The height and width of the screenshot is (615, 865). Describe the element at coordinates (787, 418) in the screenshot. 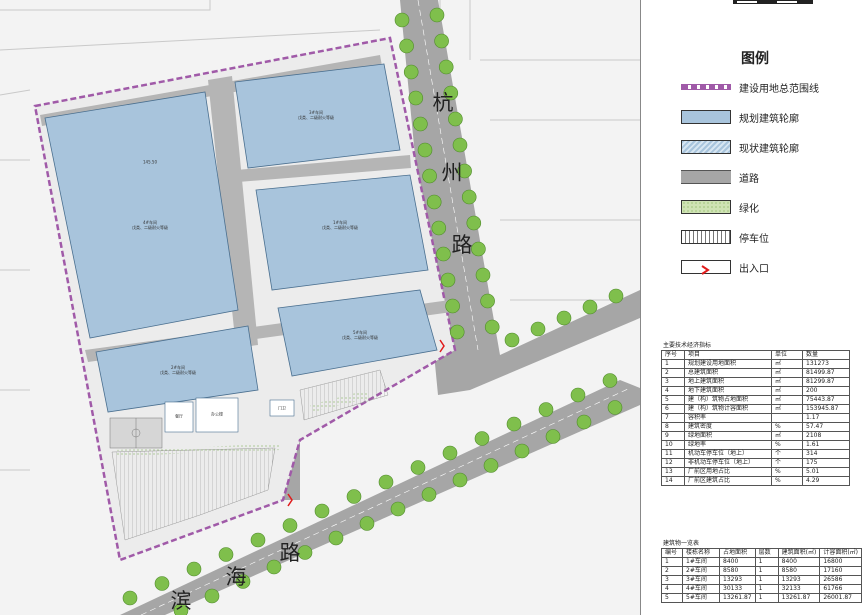

I see `table-cell` at that location.